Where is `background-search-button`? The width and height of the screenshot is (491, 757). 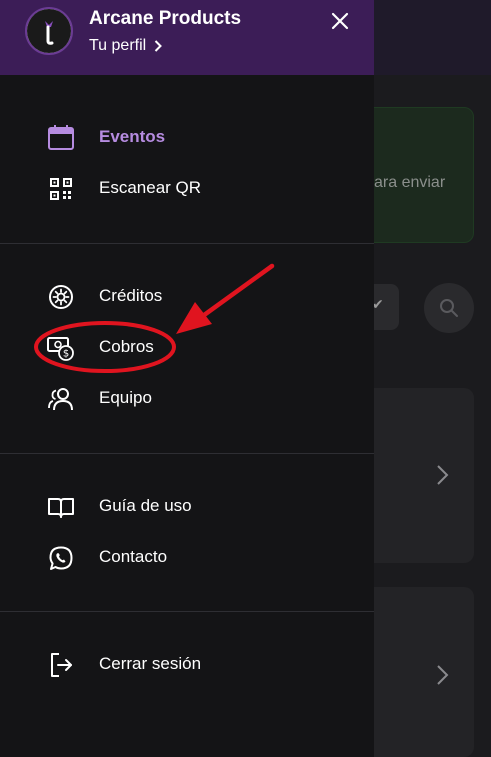
background-search-button is located at coordinates (449, 308).